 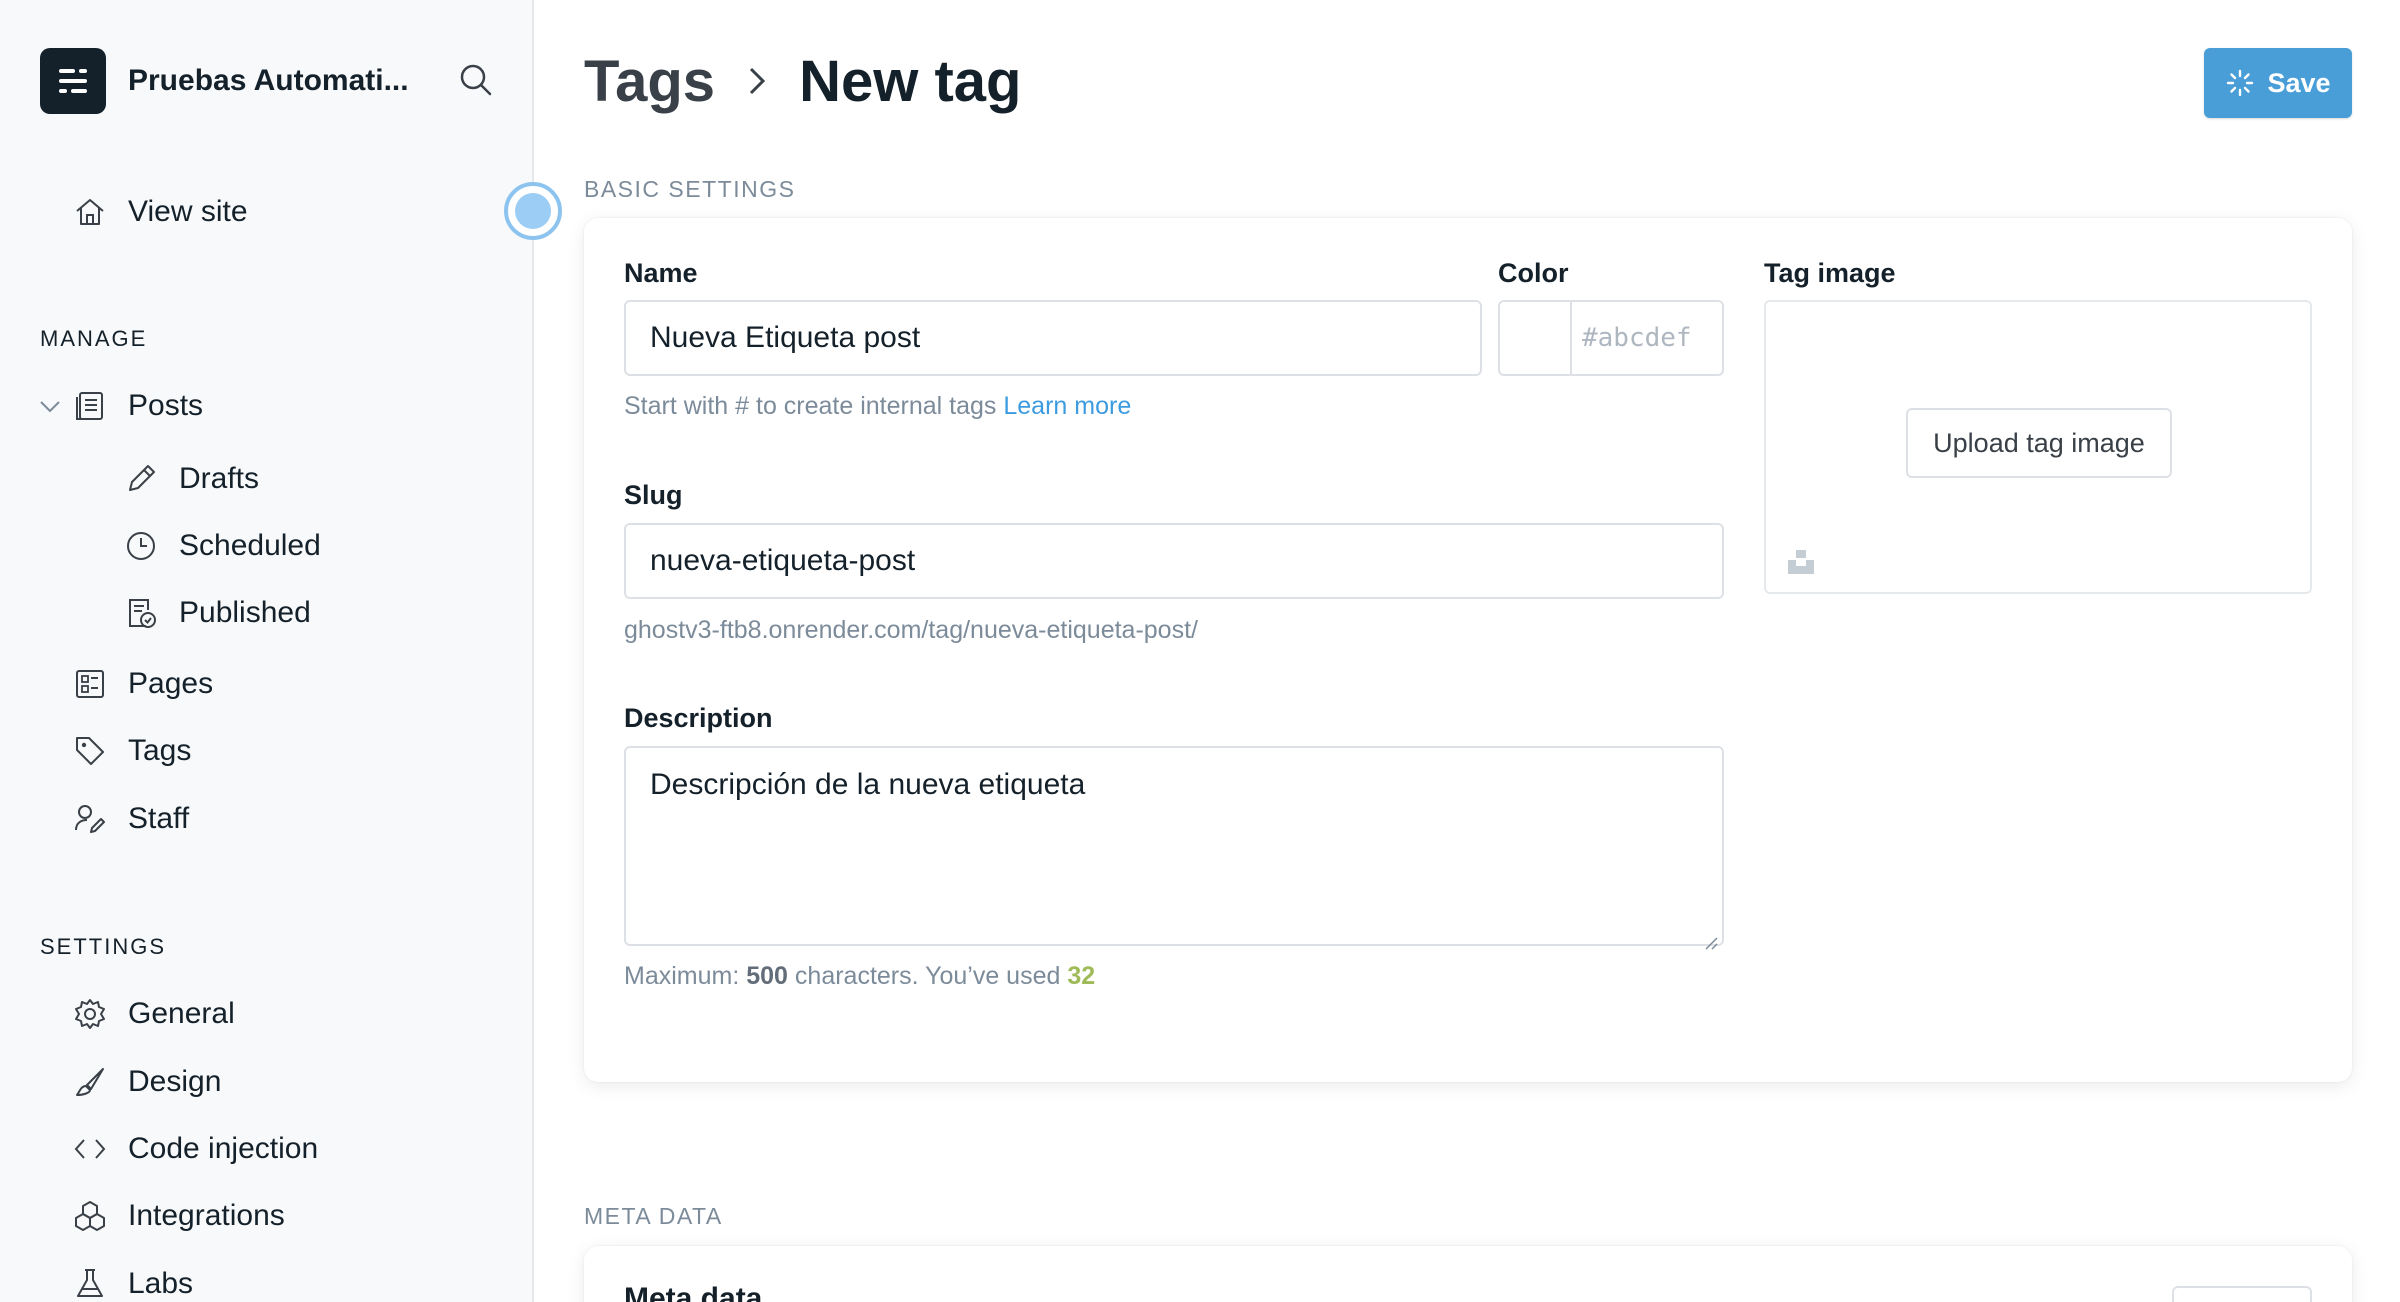 I want to click on spinner-icon, so click(x=2240, y=83).